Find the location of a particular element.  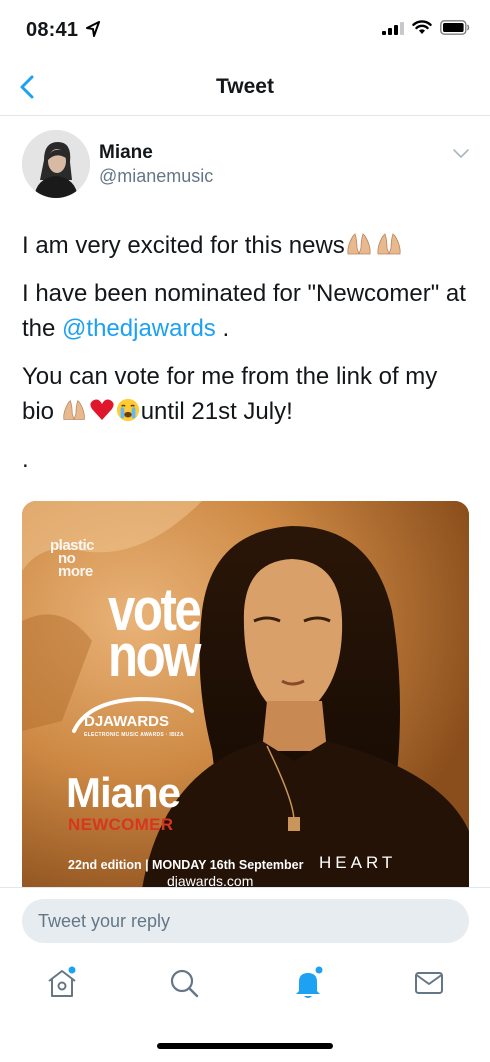

author-name: Miane is located at coordinates (126, 153).